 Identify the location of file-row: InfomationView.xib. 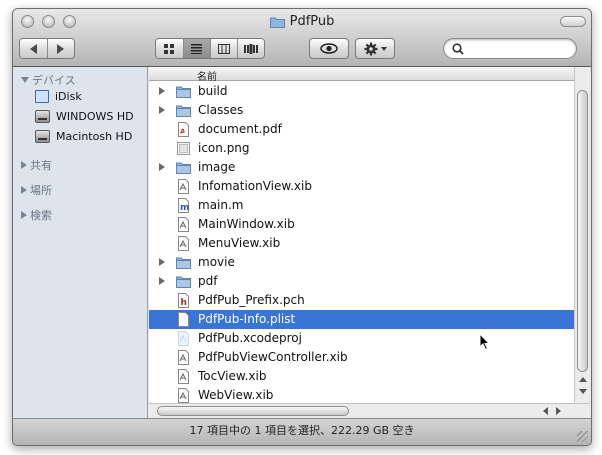
(361, 186).